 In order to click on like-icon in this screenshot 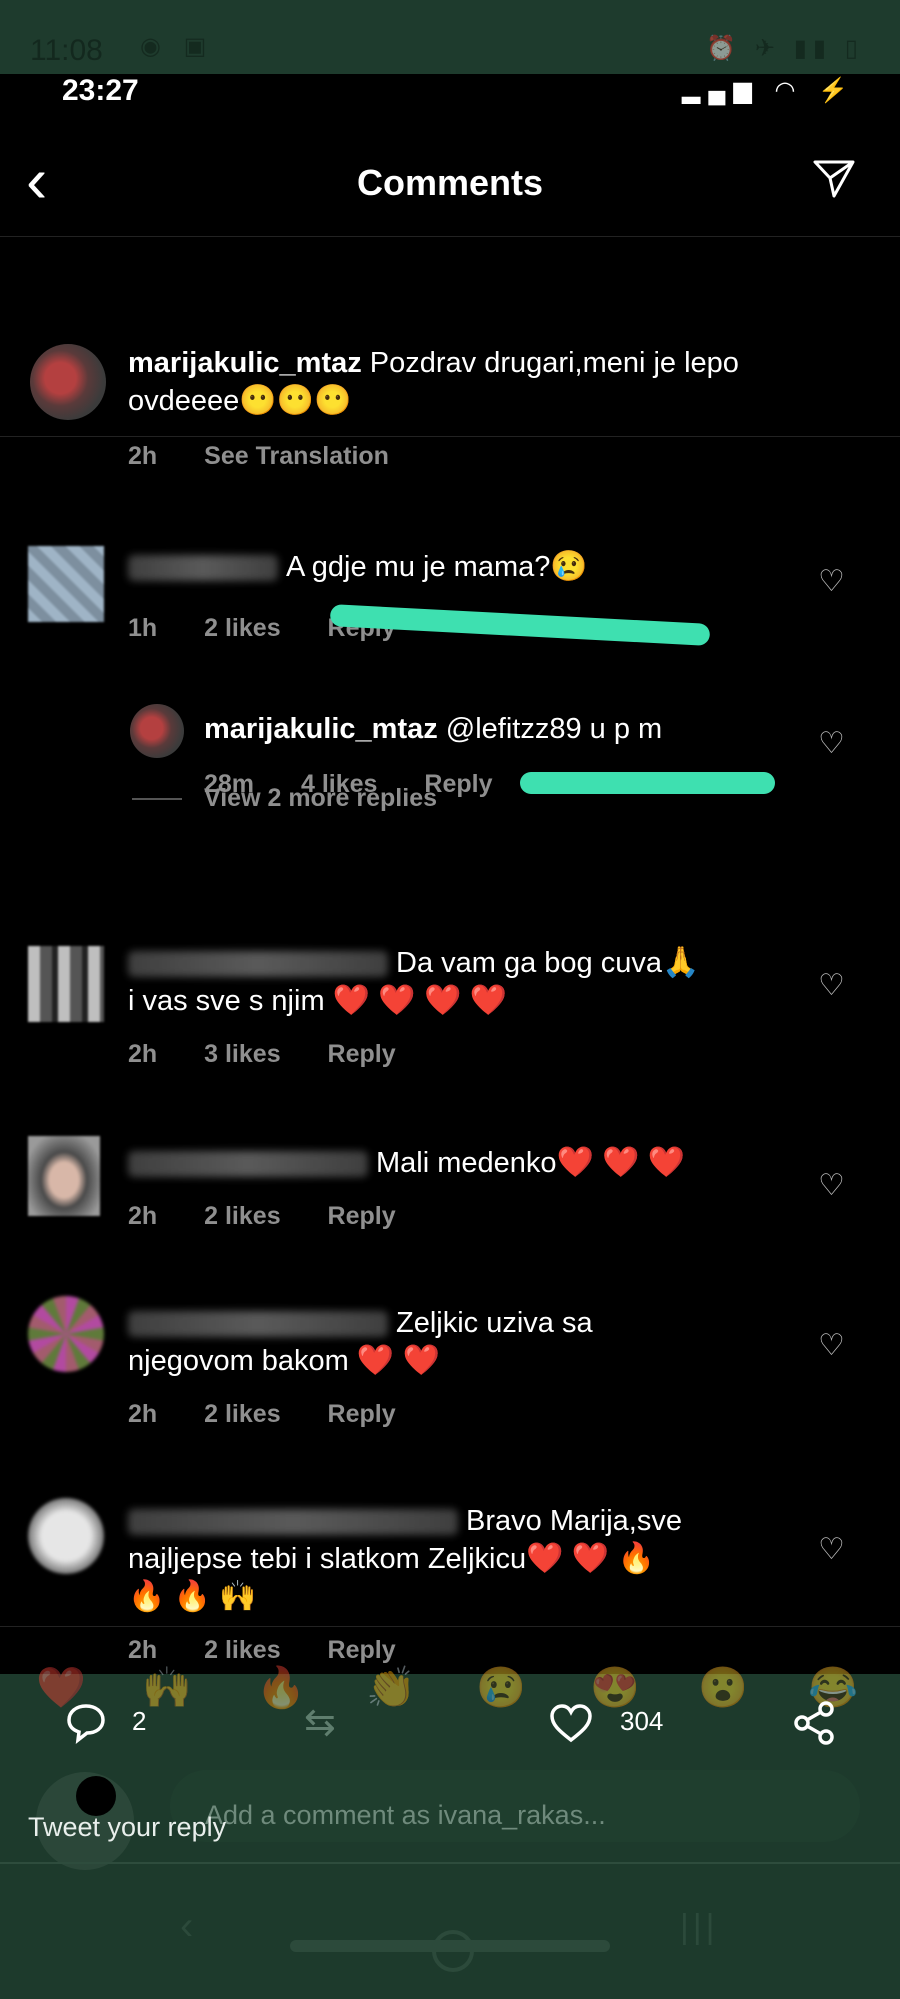, I will do `click(571, 1723)`.